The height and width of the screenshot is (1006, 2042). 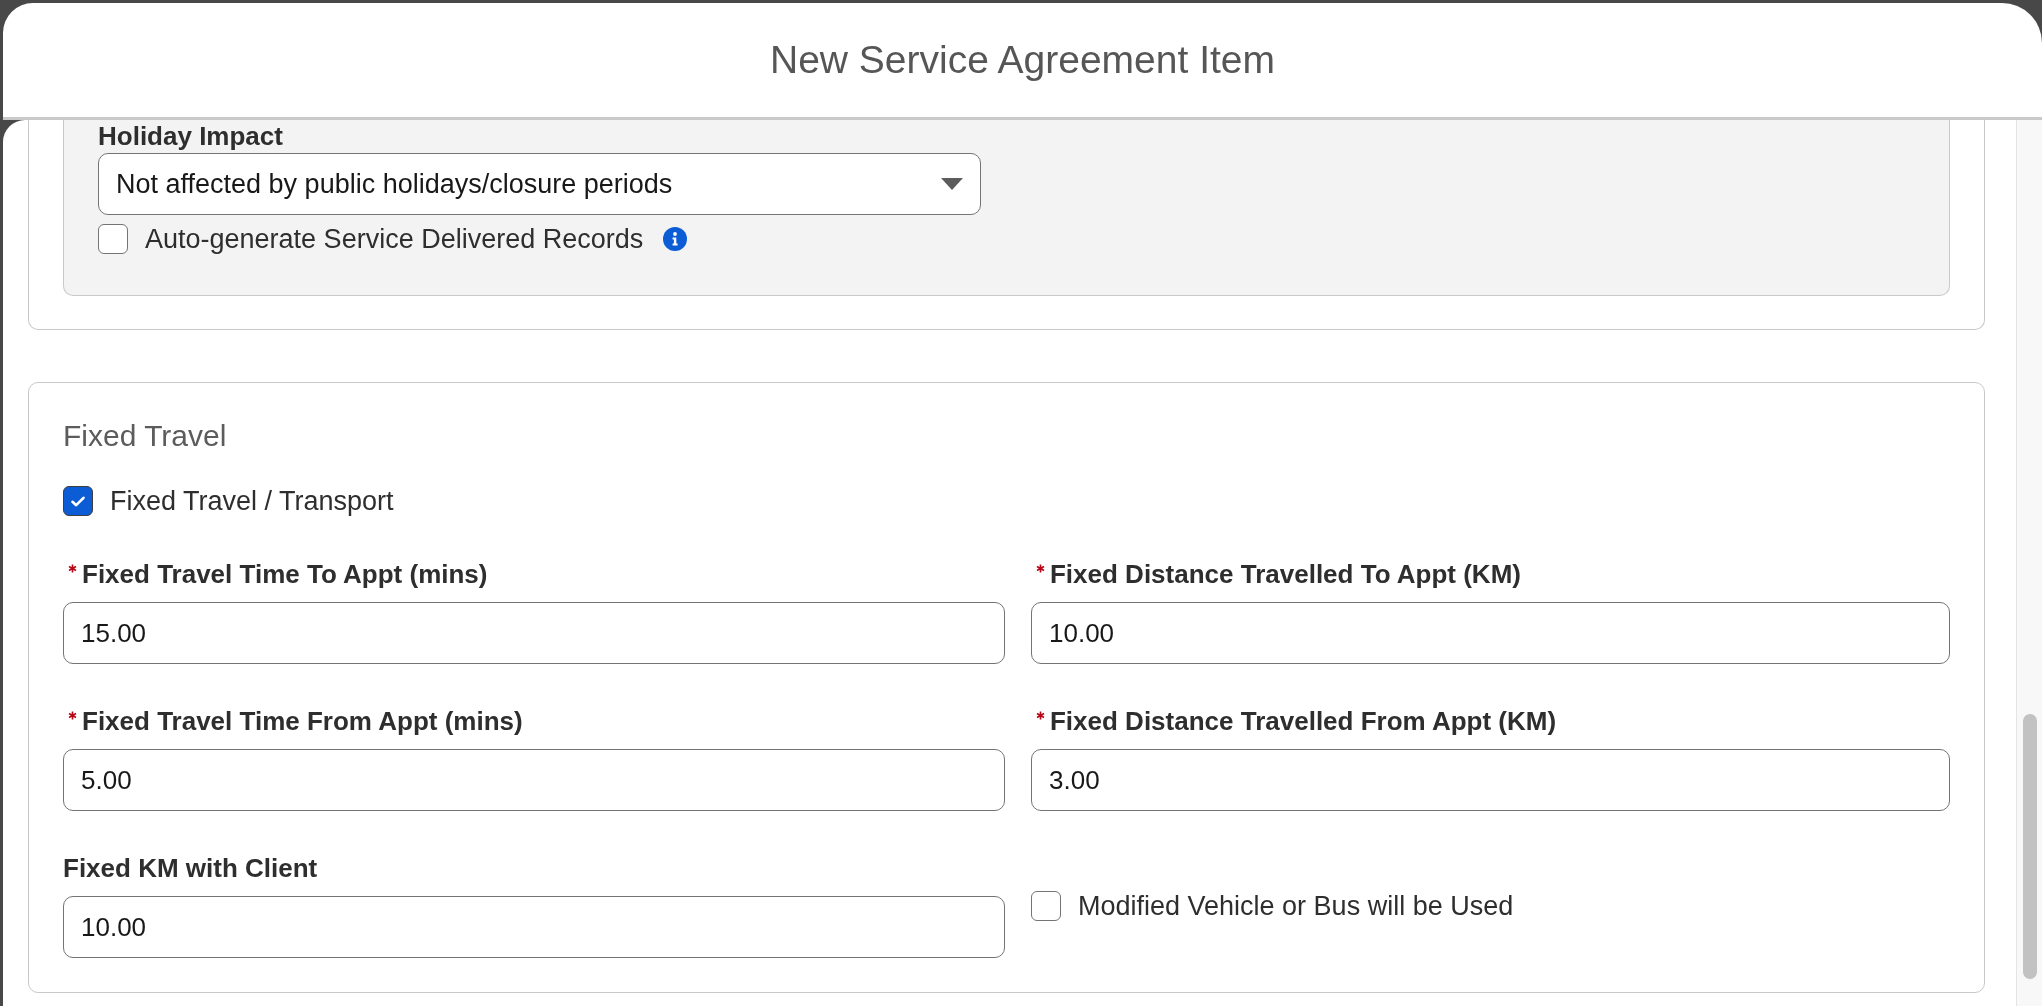 What do you see at coordinates (394, 239) in the screenshot?
I see `checkbox-label: Auto-generate Service Delivered Records` at bounding box center [394, 239].